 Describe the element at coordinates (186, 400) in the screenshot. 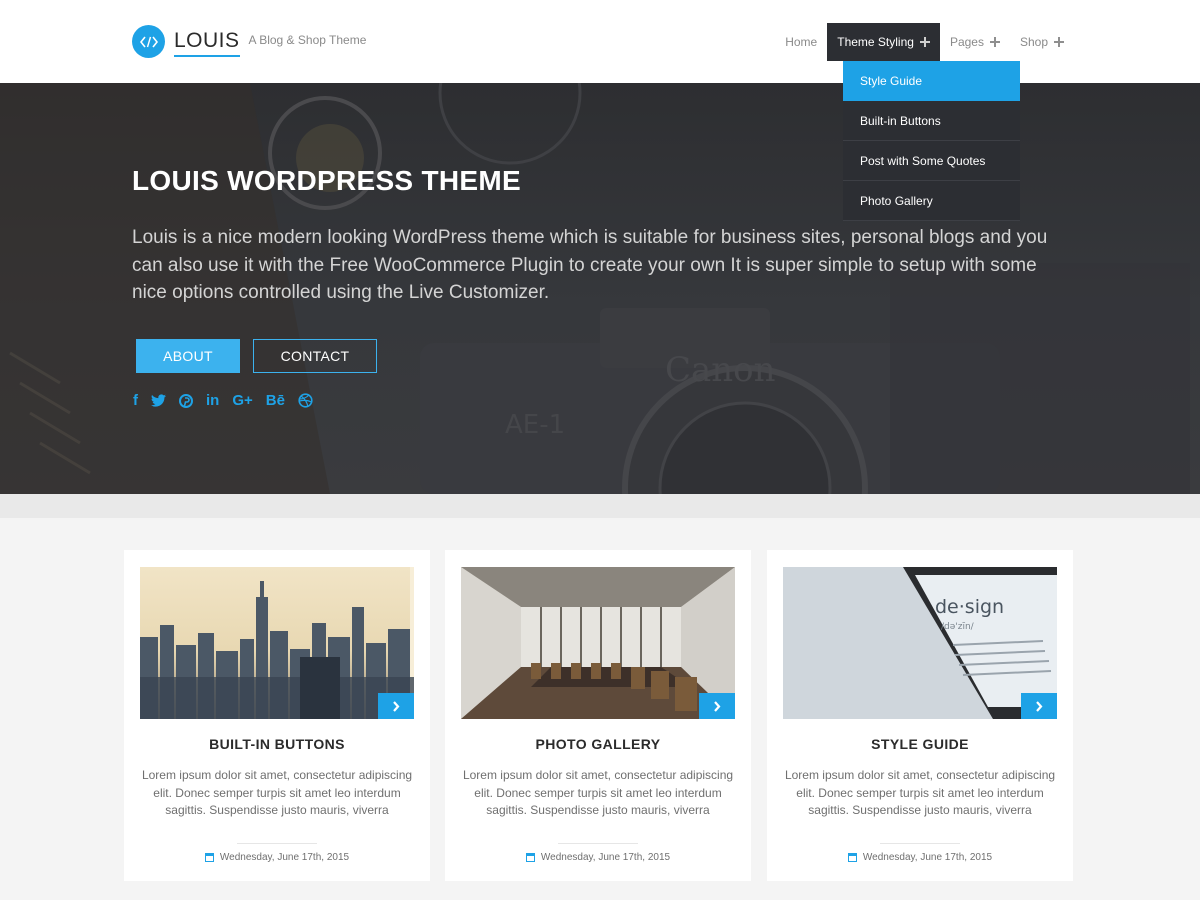

I see `pinterest-icon` at that location.